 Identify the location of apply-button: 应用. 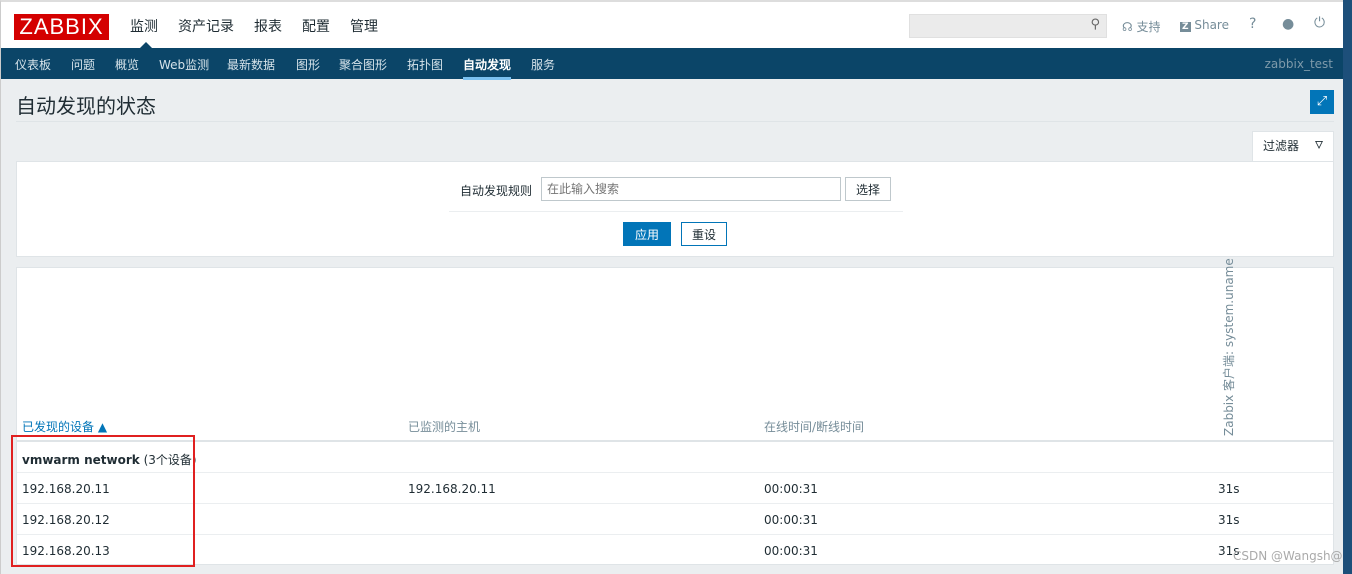
(647, 234).